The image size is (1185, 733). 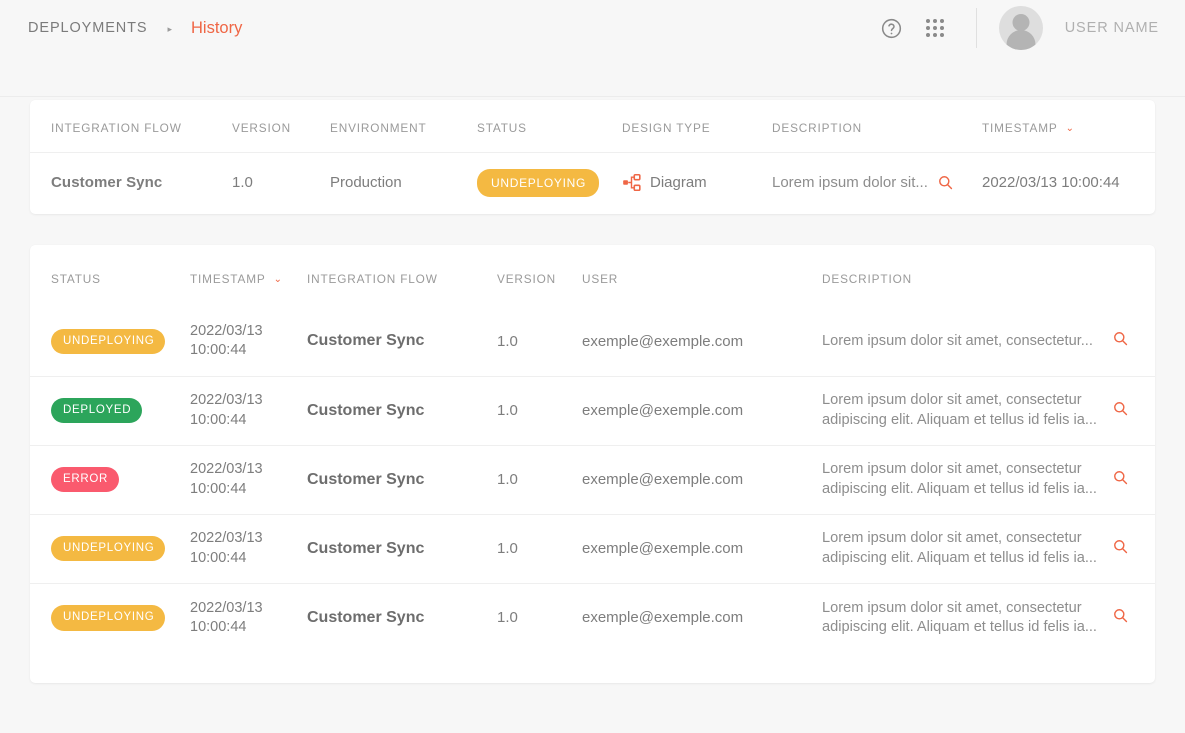 I want to click on history-column-status: STATUS, so click(x=110, y=276).